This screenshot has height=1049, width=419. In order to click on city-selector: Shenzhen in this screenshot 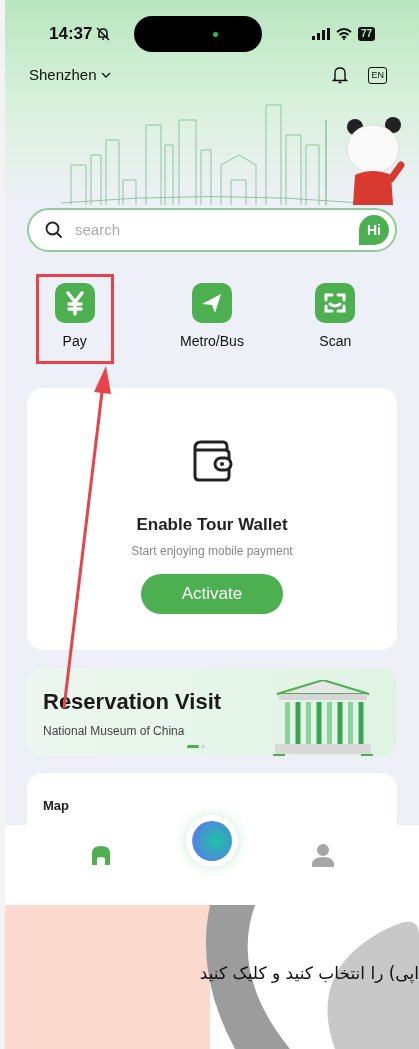, I will do `click(70, 75)`.